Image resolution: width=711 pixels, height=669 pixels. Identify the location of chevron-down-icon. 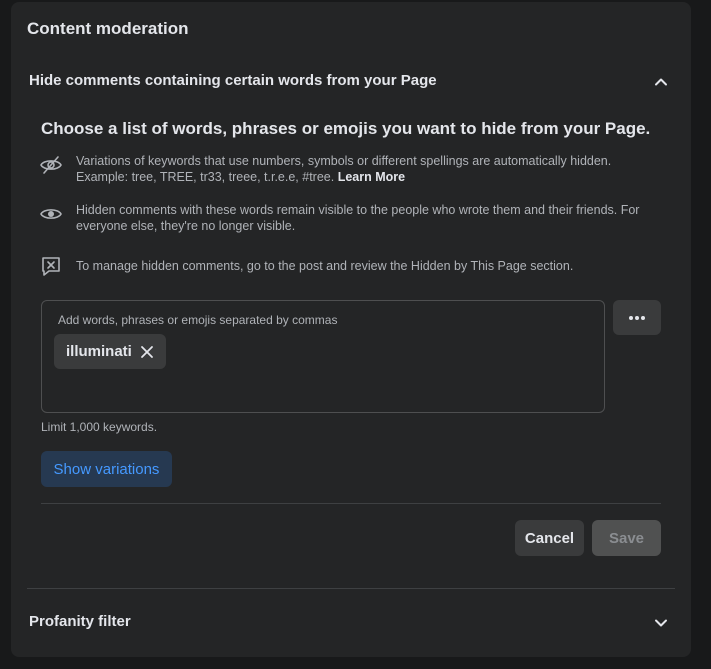
(661, 623).